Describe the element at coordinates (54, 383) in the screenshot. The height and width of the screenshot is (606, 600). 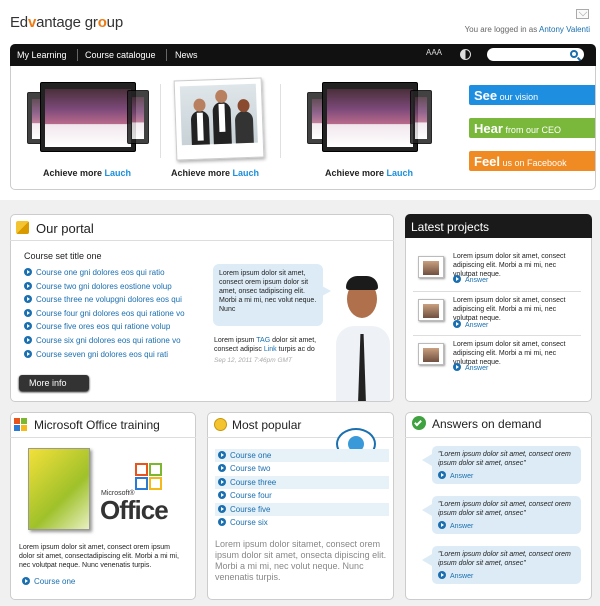
I see `more-info-button: More info` at that location.